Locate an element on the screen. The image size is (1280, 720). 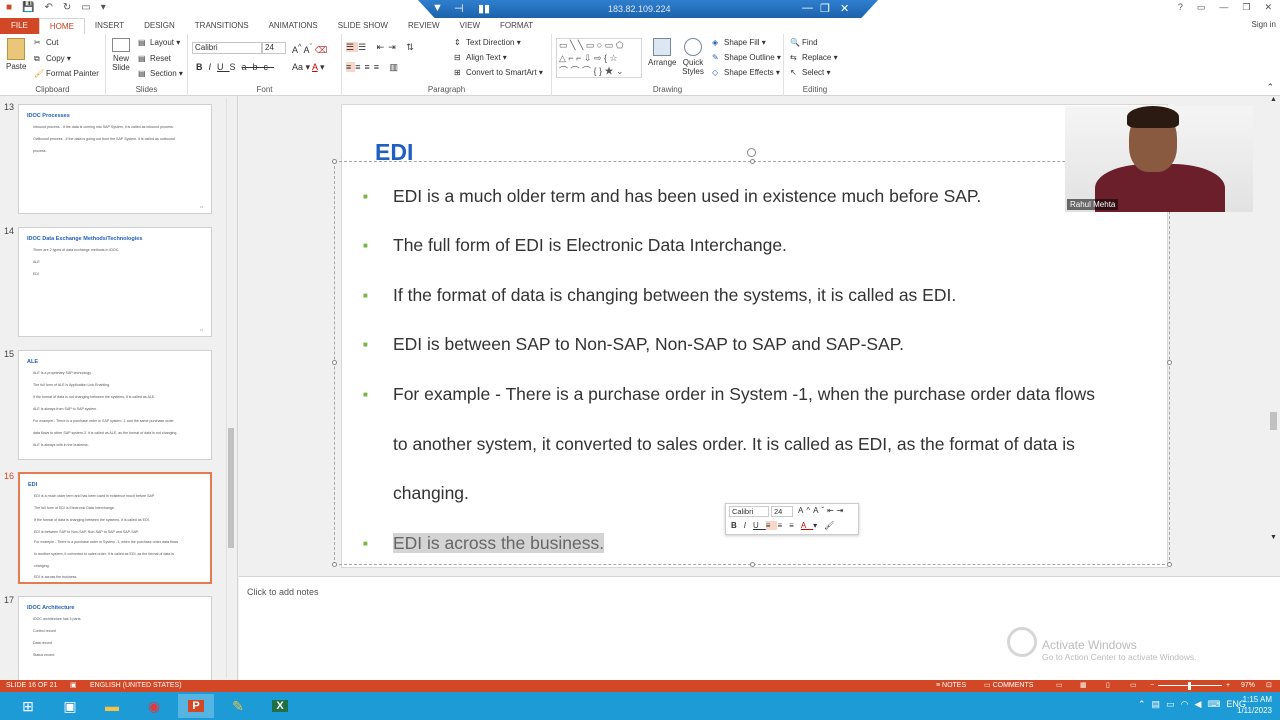
scroll-down-icon: ▼ is located at coordinates (1273, 537).